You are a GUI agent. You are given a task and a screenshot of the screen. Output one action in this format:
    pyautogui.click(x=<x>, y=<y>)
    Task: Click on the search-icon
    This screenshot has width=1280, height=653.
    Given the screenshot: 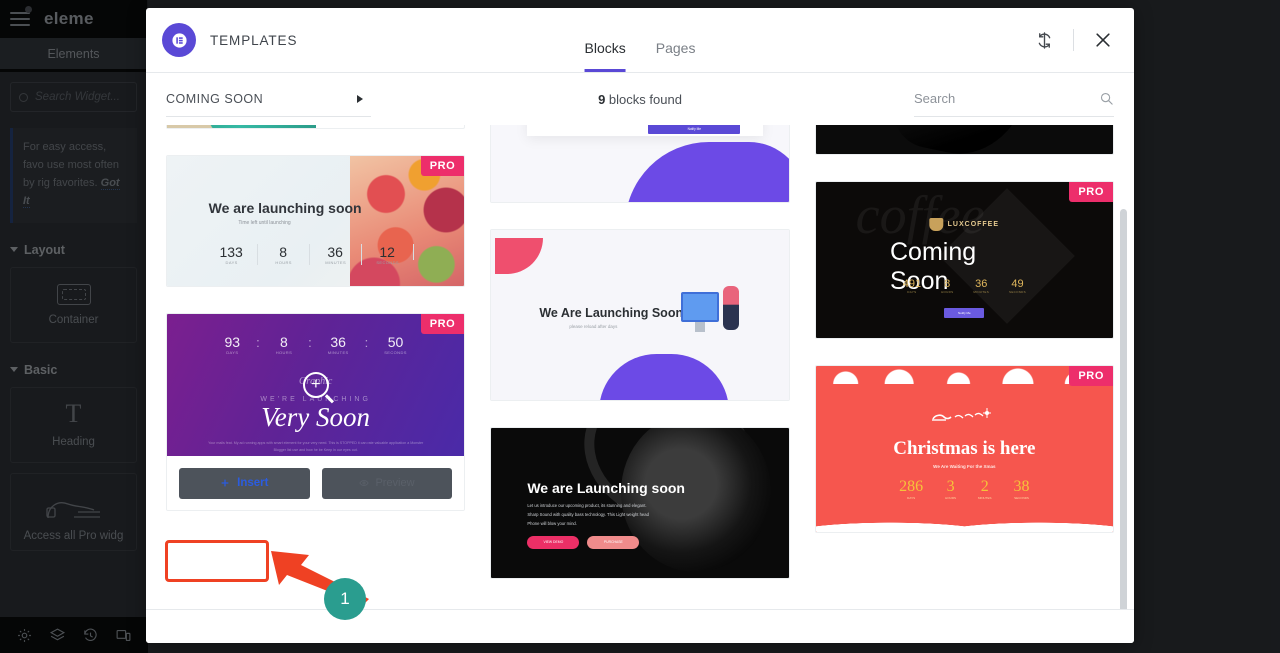 What is the action you would take?
    pyautogui.click(x=1106, y=98)
    